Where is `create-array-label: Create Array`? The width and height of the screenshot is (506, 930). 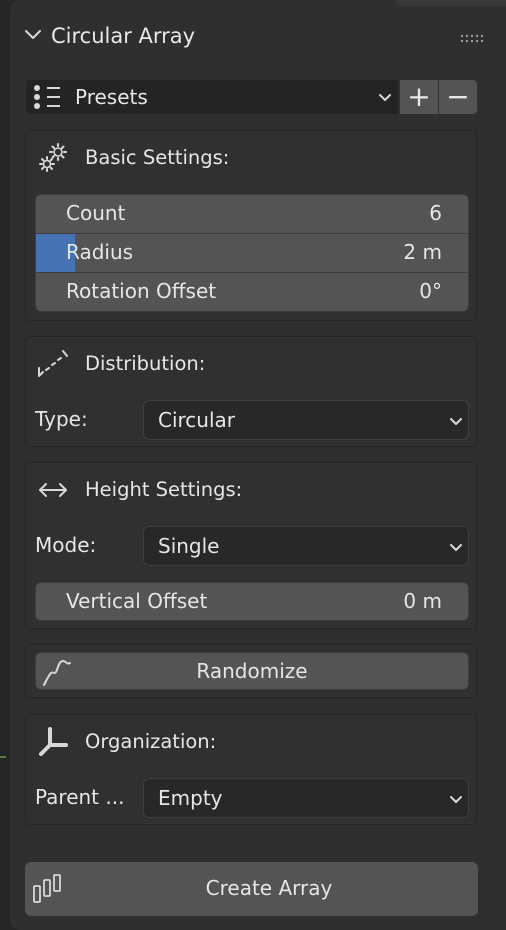
create-array-label: Create Array is located at coordinates (269, 888).